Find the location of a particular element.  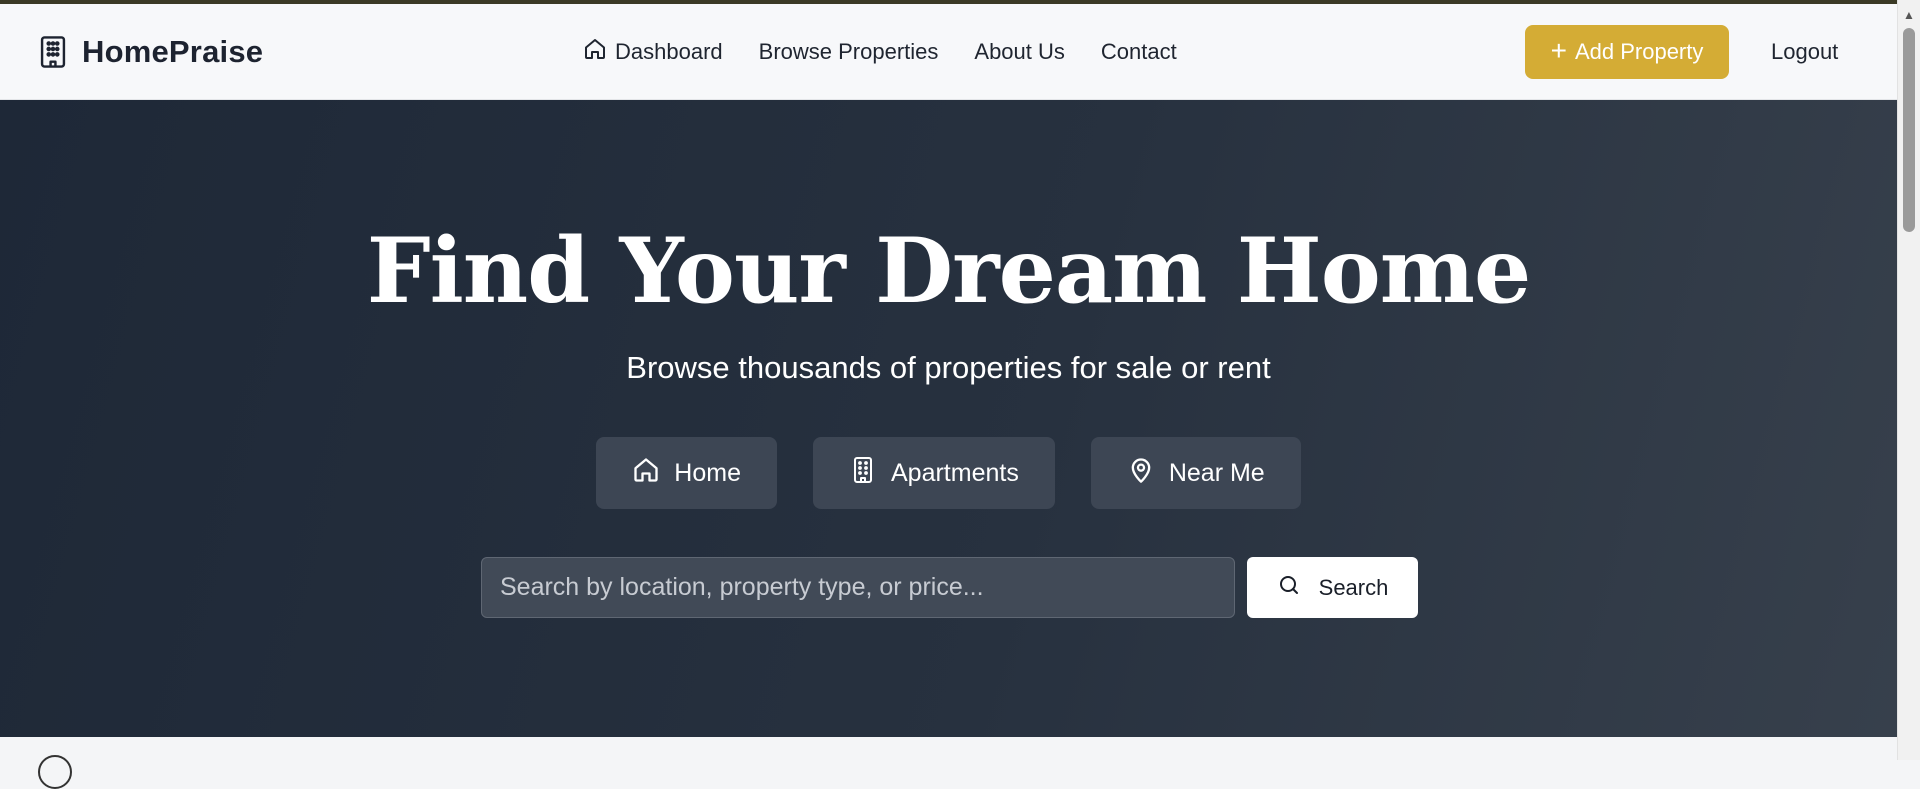

search-bar: Search is located at coordinates (949, 587).